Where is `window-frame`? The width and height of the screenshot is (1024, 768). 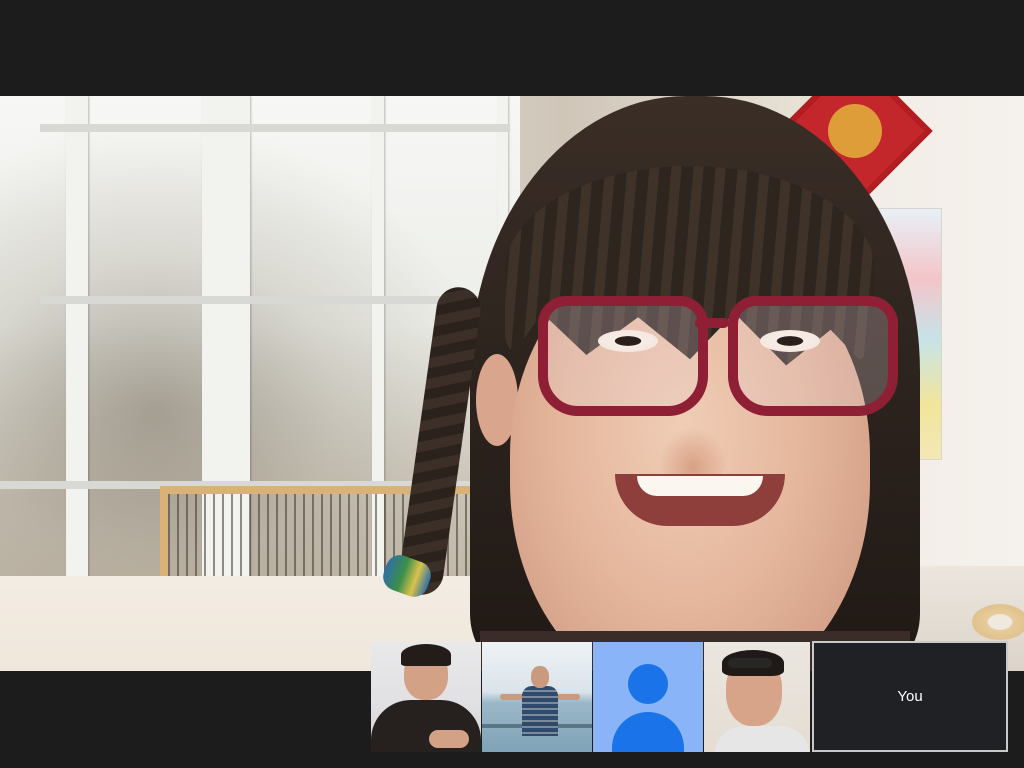 window-frame is located at coordinates (275, 128).